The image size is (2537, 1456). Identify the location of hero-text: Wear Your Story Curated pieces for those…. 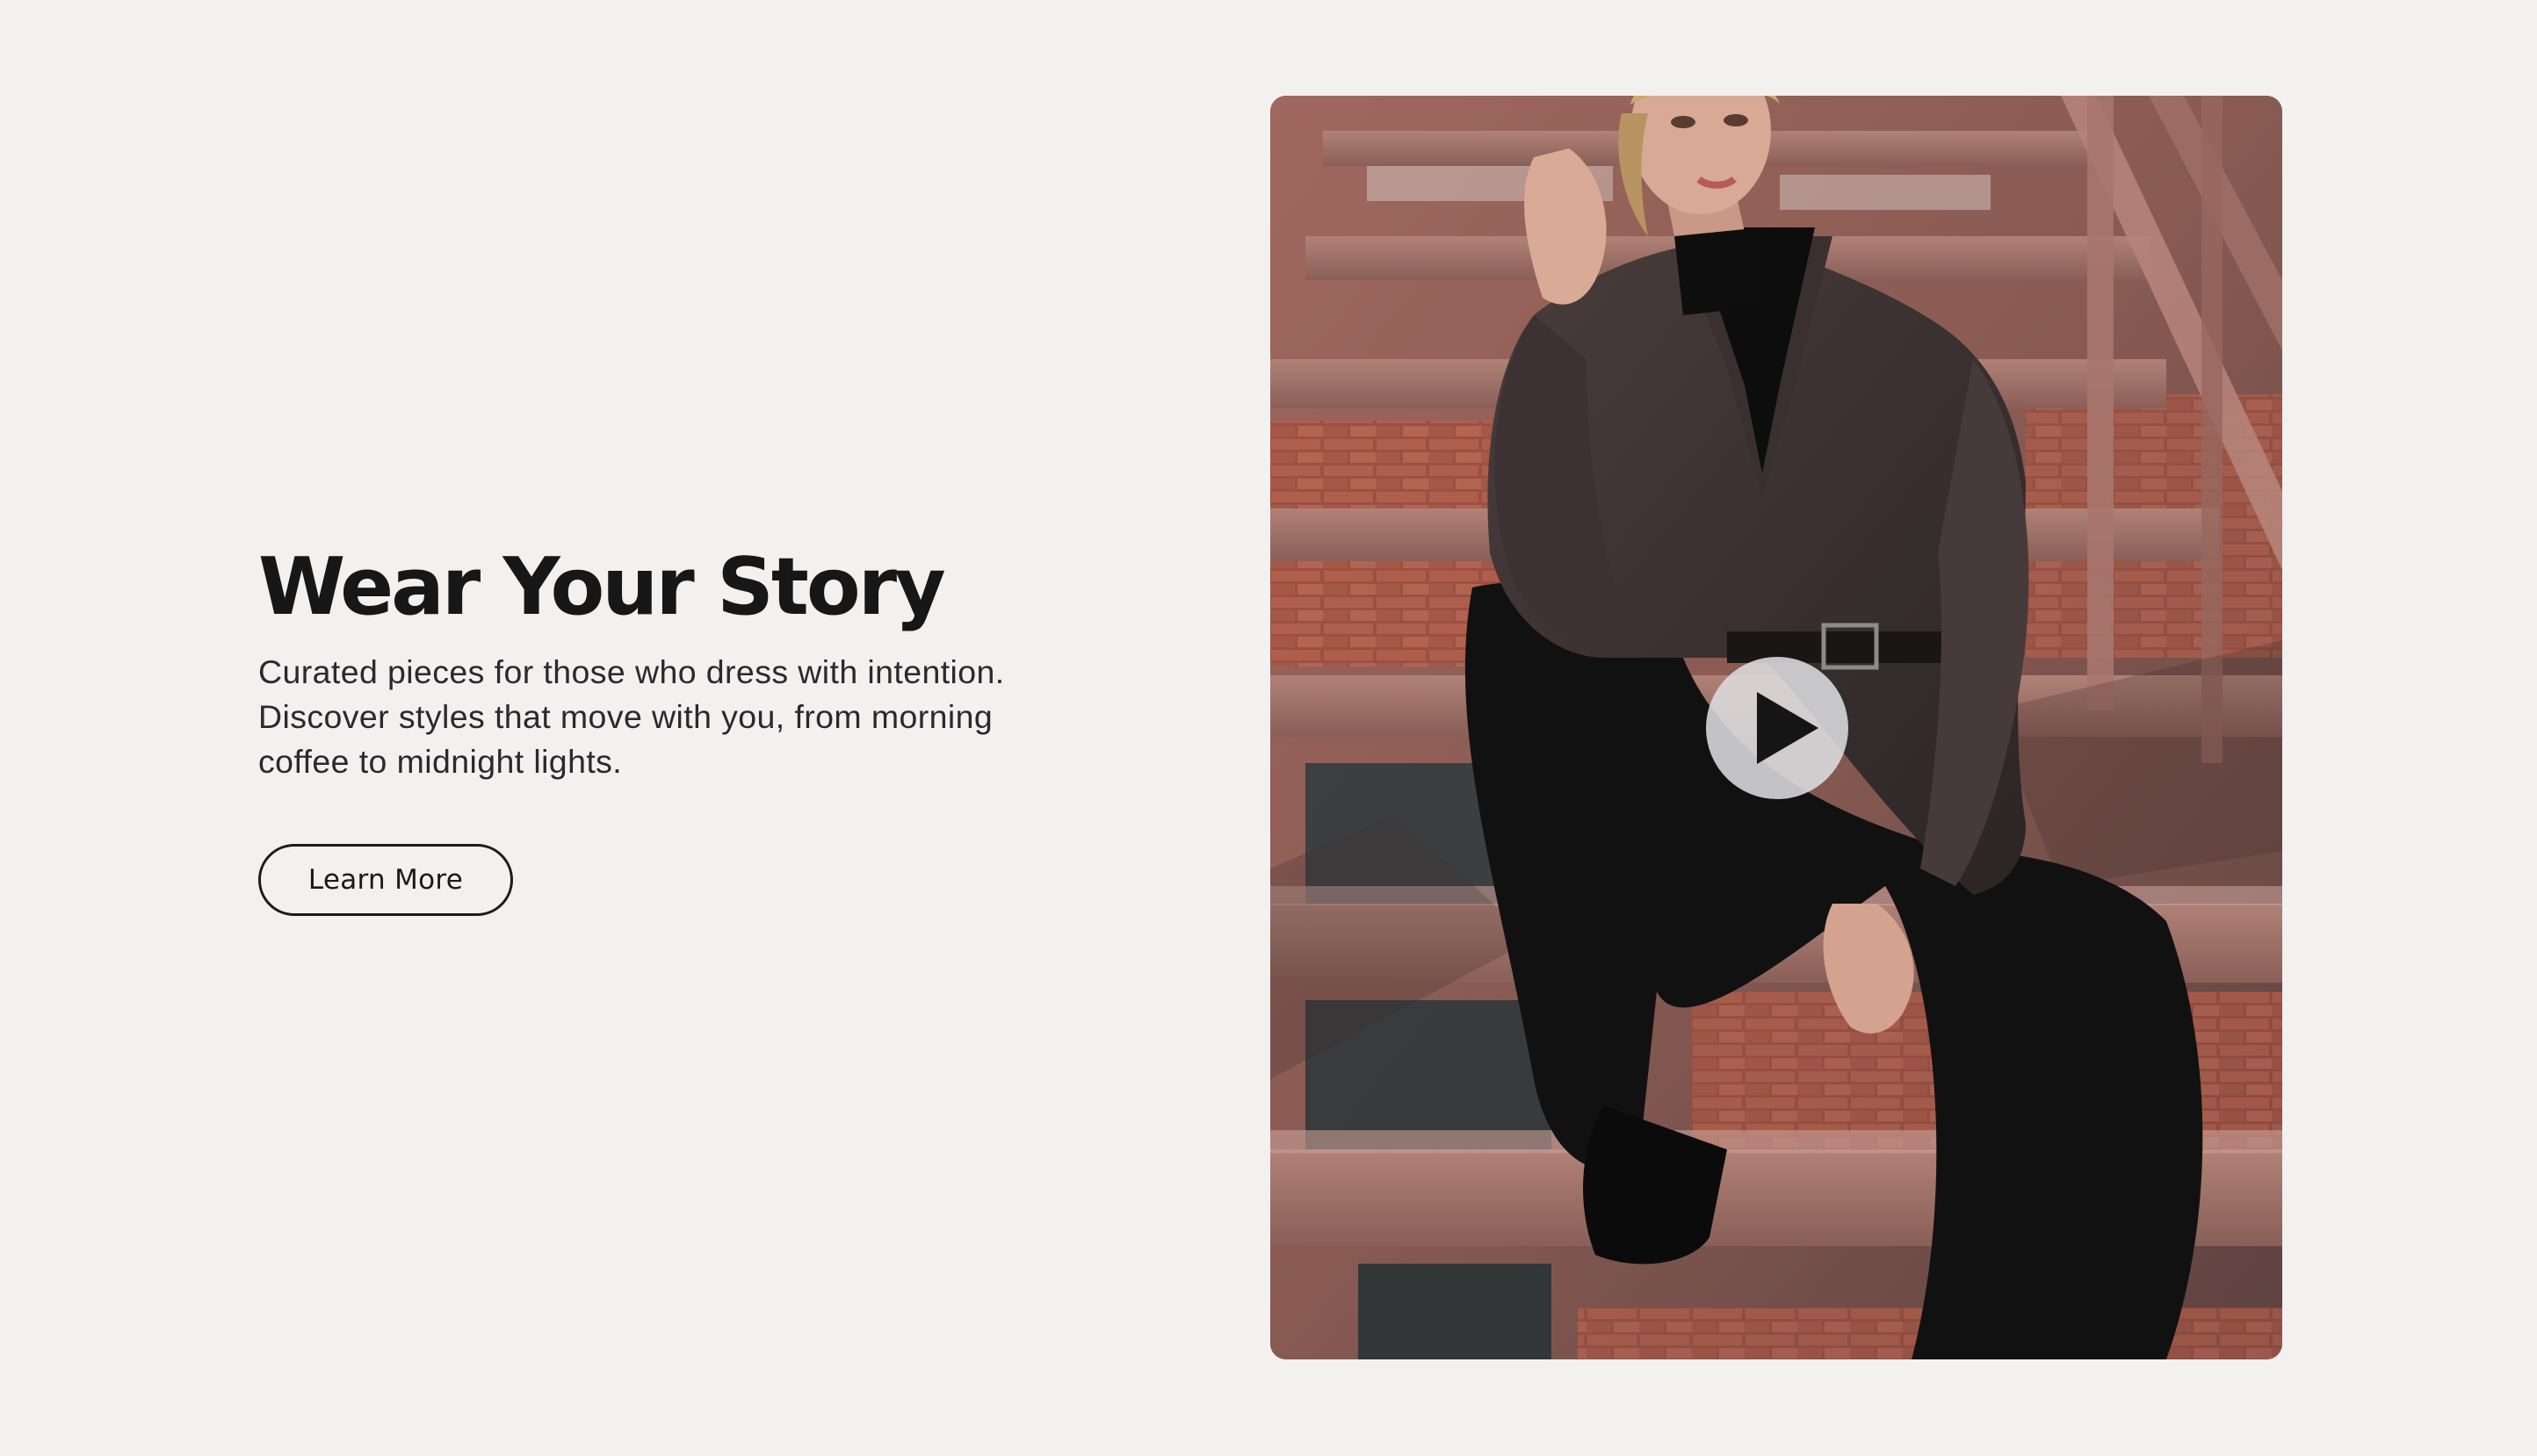
(680, 655).